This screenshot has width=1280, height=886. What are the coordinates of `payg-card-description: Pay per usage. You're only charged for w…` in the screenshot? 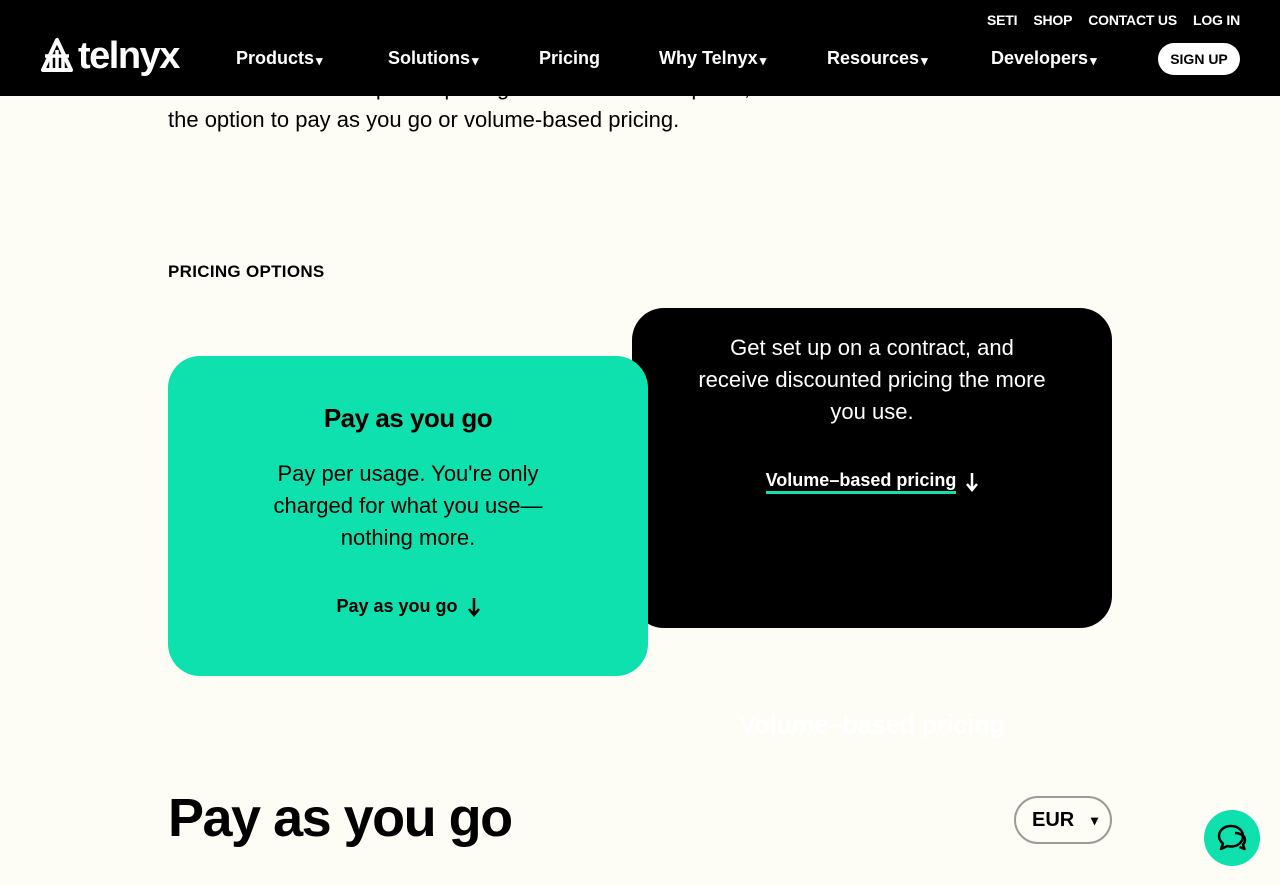 It's located at (408, 505).